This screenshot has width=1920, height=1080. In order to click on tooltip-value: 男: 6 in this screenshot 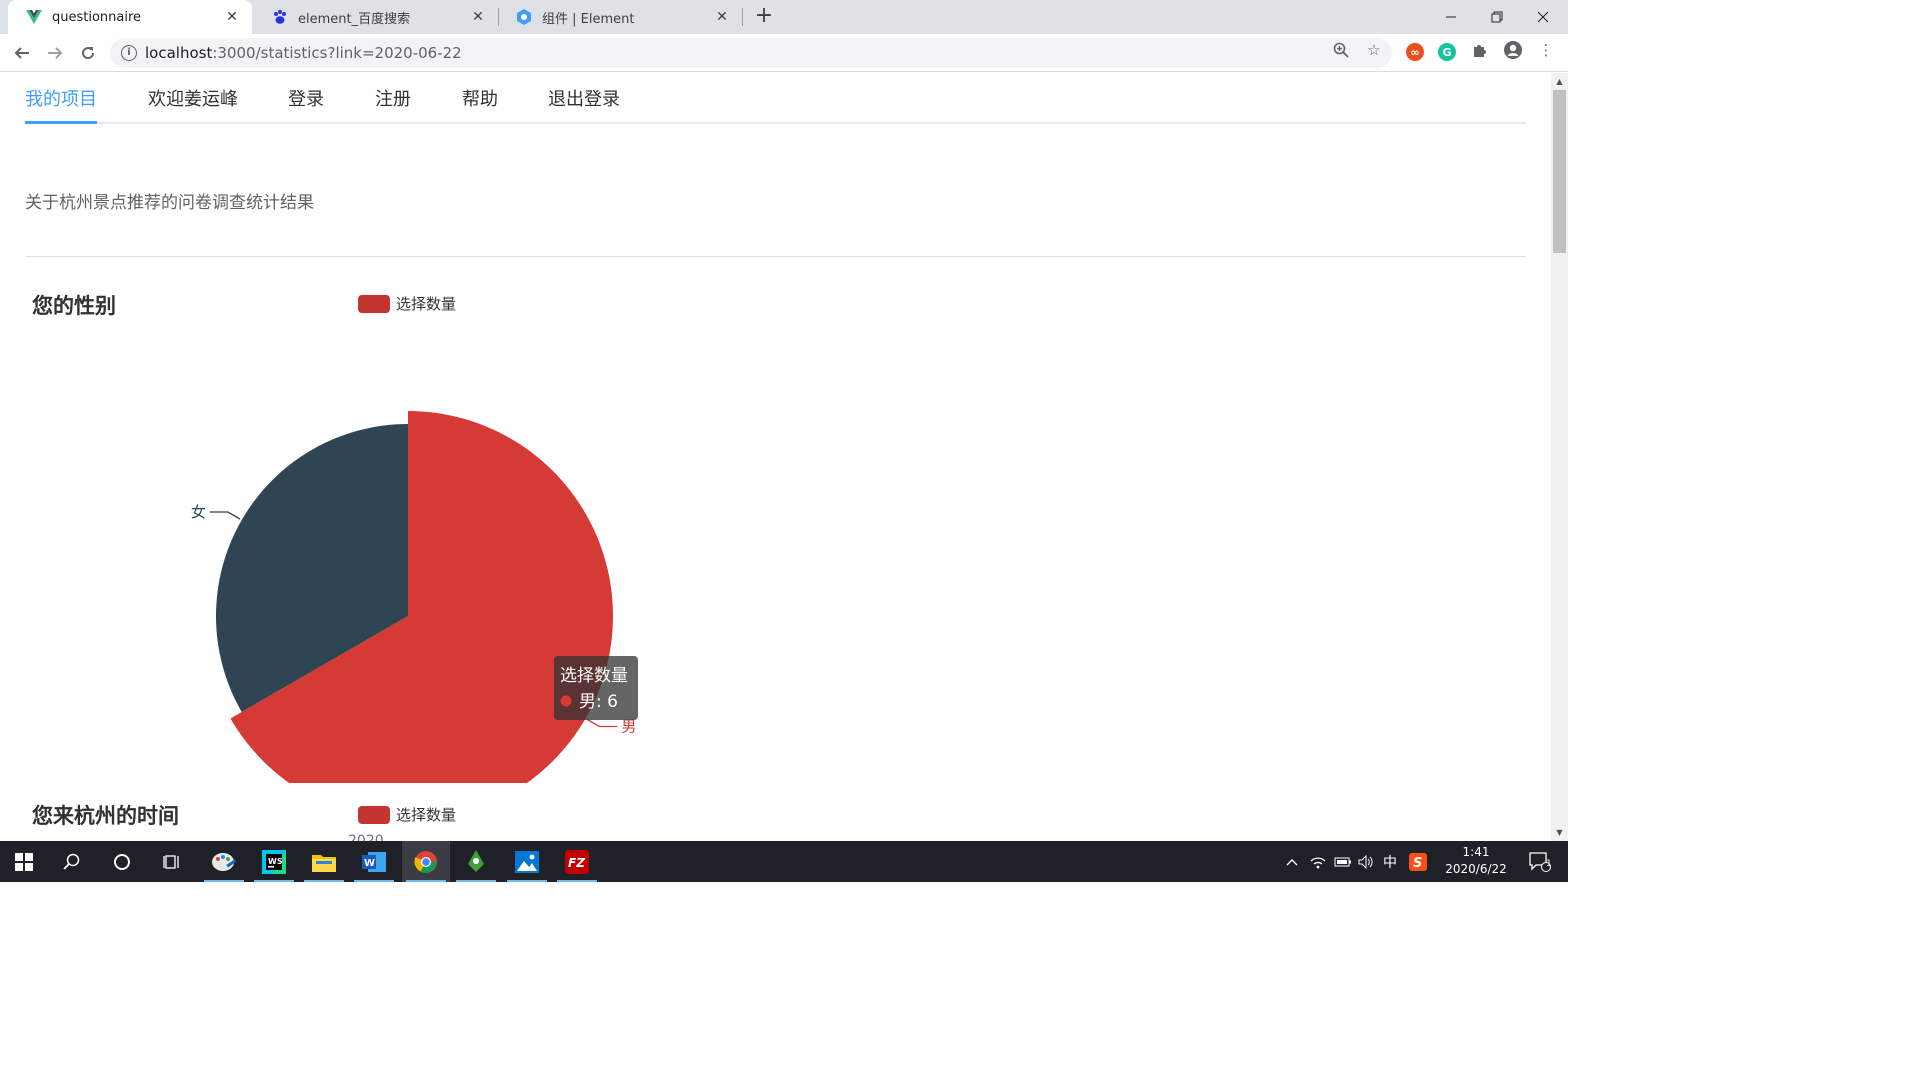, I will do `click(598, 702)`.